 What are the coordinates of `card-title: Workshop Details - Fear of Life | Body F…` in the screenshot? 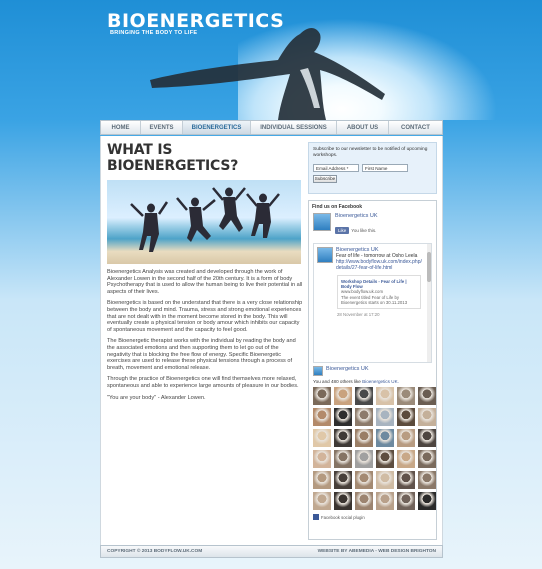 It's located at (374, 284).